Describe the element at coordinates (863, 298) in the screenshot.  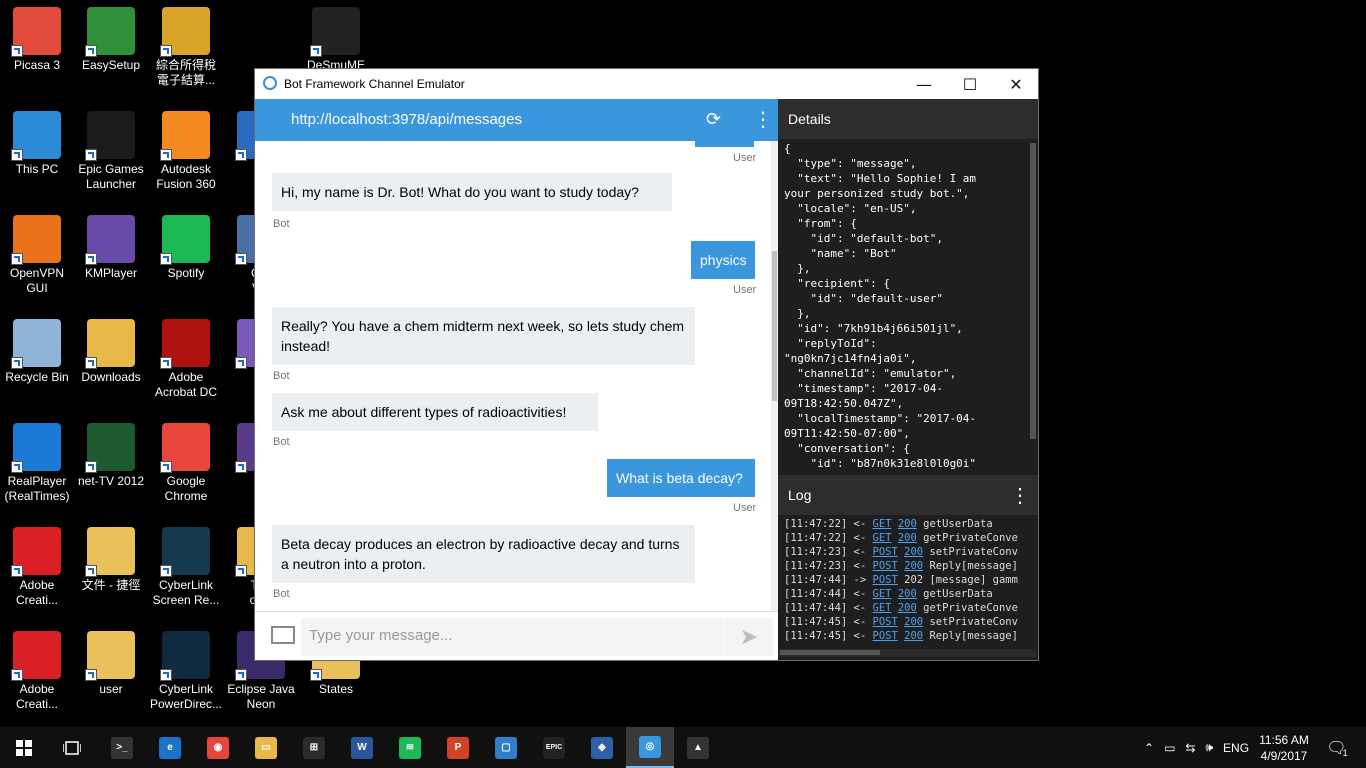
I see `json-line: "id": "default-user"` at that location.